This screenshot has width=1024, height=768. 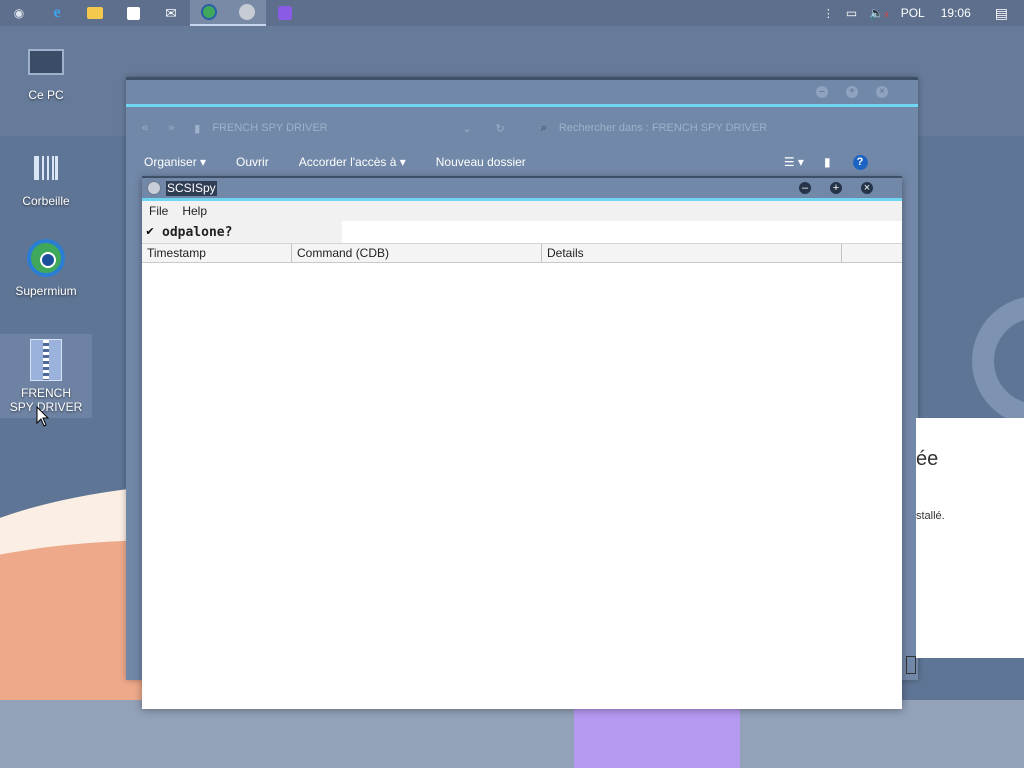 I want to click on new-folder-button: Nouveau dossier, so click(x=481, y=162).